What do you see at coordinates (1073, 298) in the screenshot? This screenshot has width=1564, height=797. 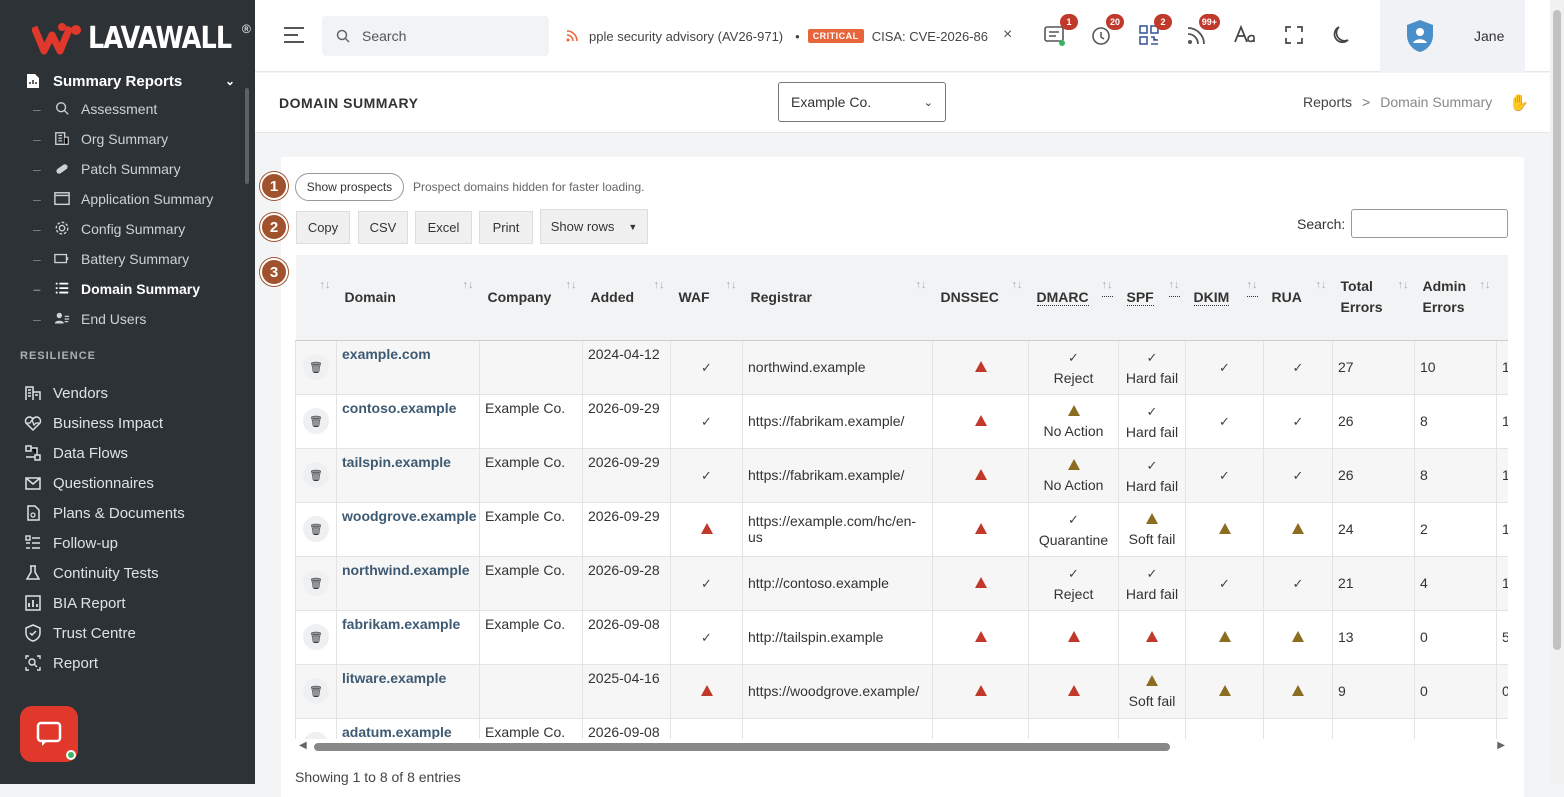 I see `column-header-dmarc: DMARC ↑↓` at bounding box center [1073, 298].